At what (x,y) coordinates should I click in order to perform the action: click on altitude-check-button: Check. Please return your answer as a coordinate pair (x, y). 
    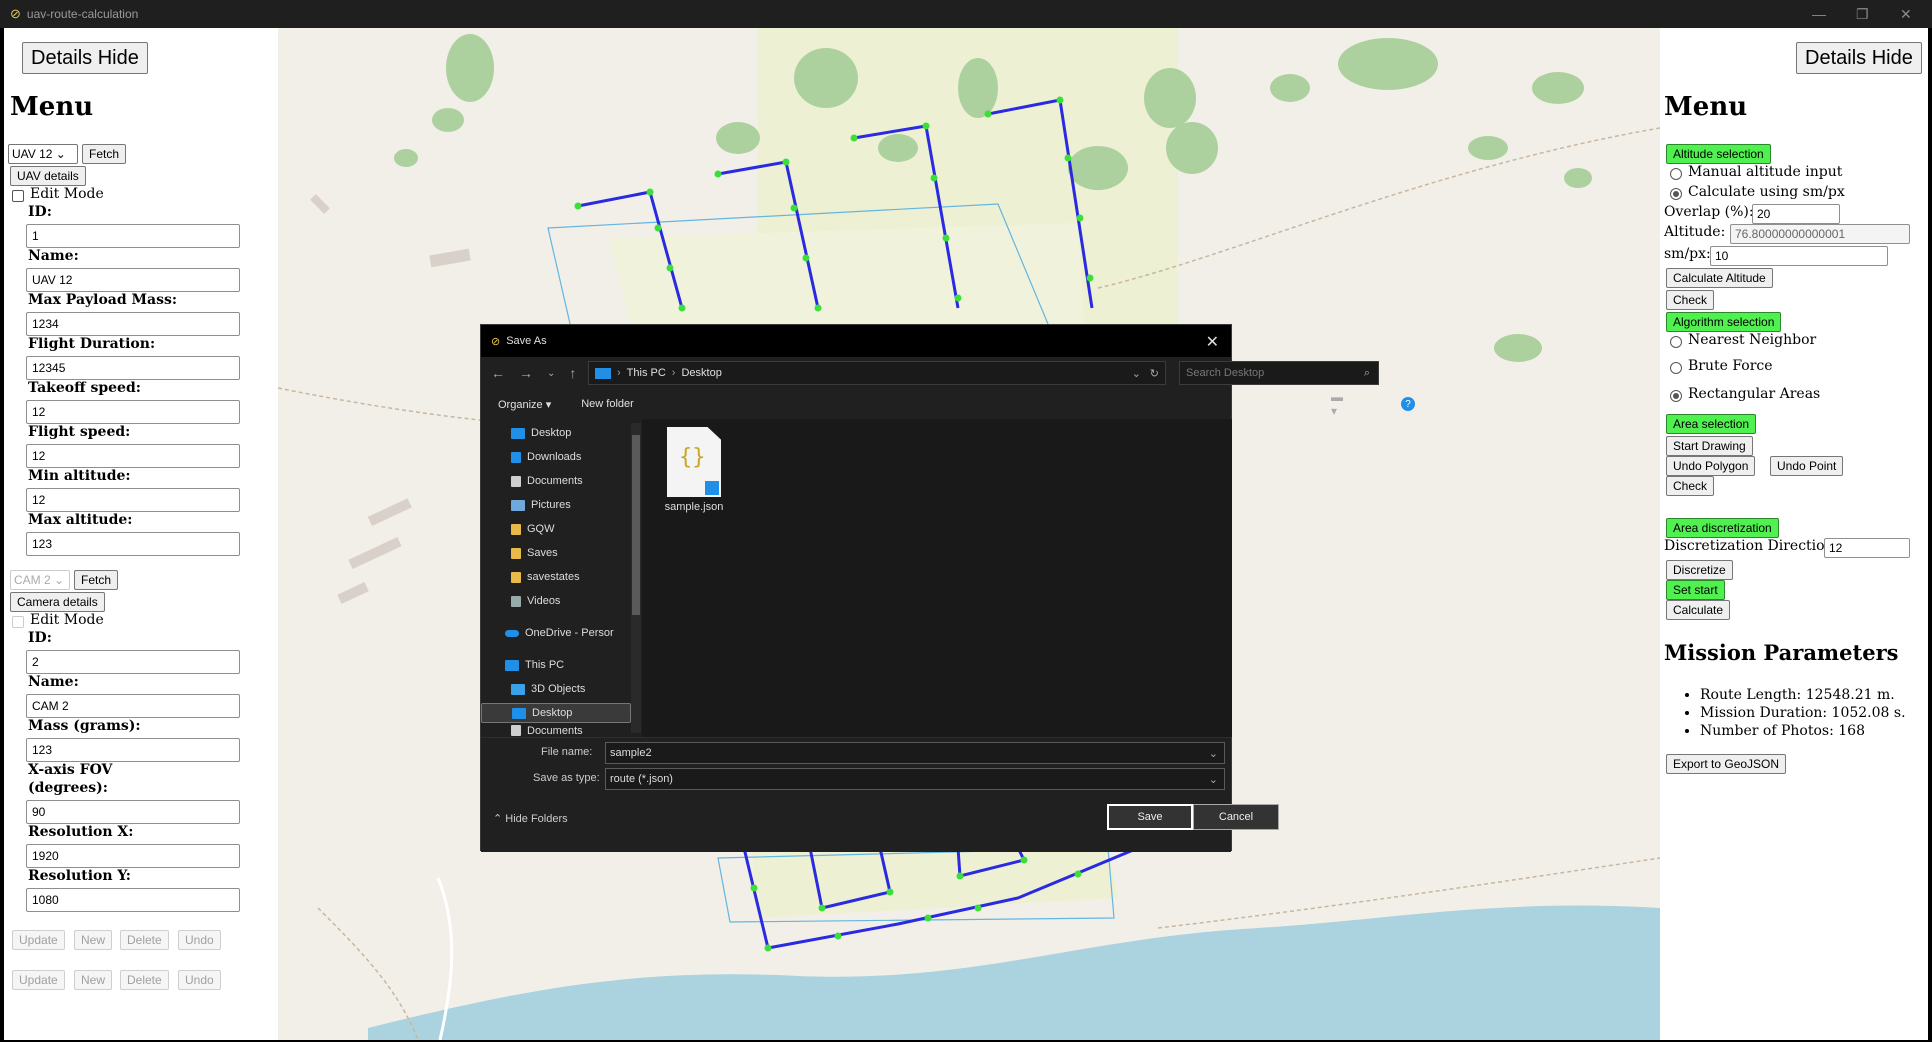
    Looking at the image, I should click on (1690, 300).